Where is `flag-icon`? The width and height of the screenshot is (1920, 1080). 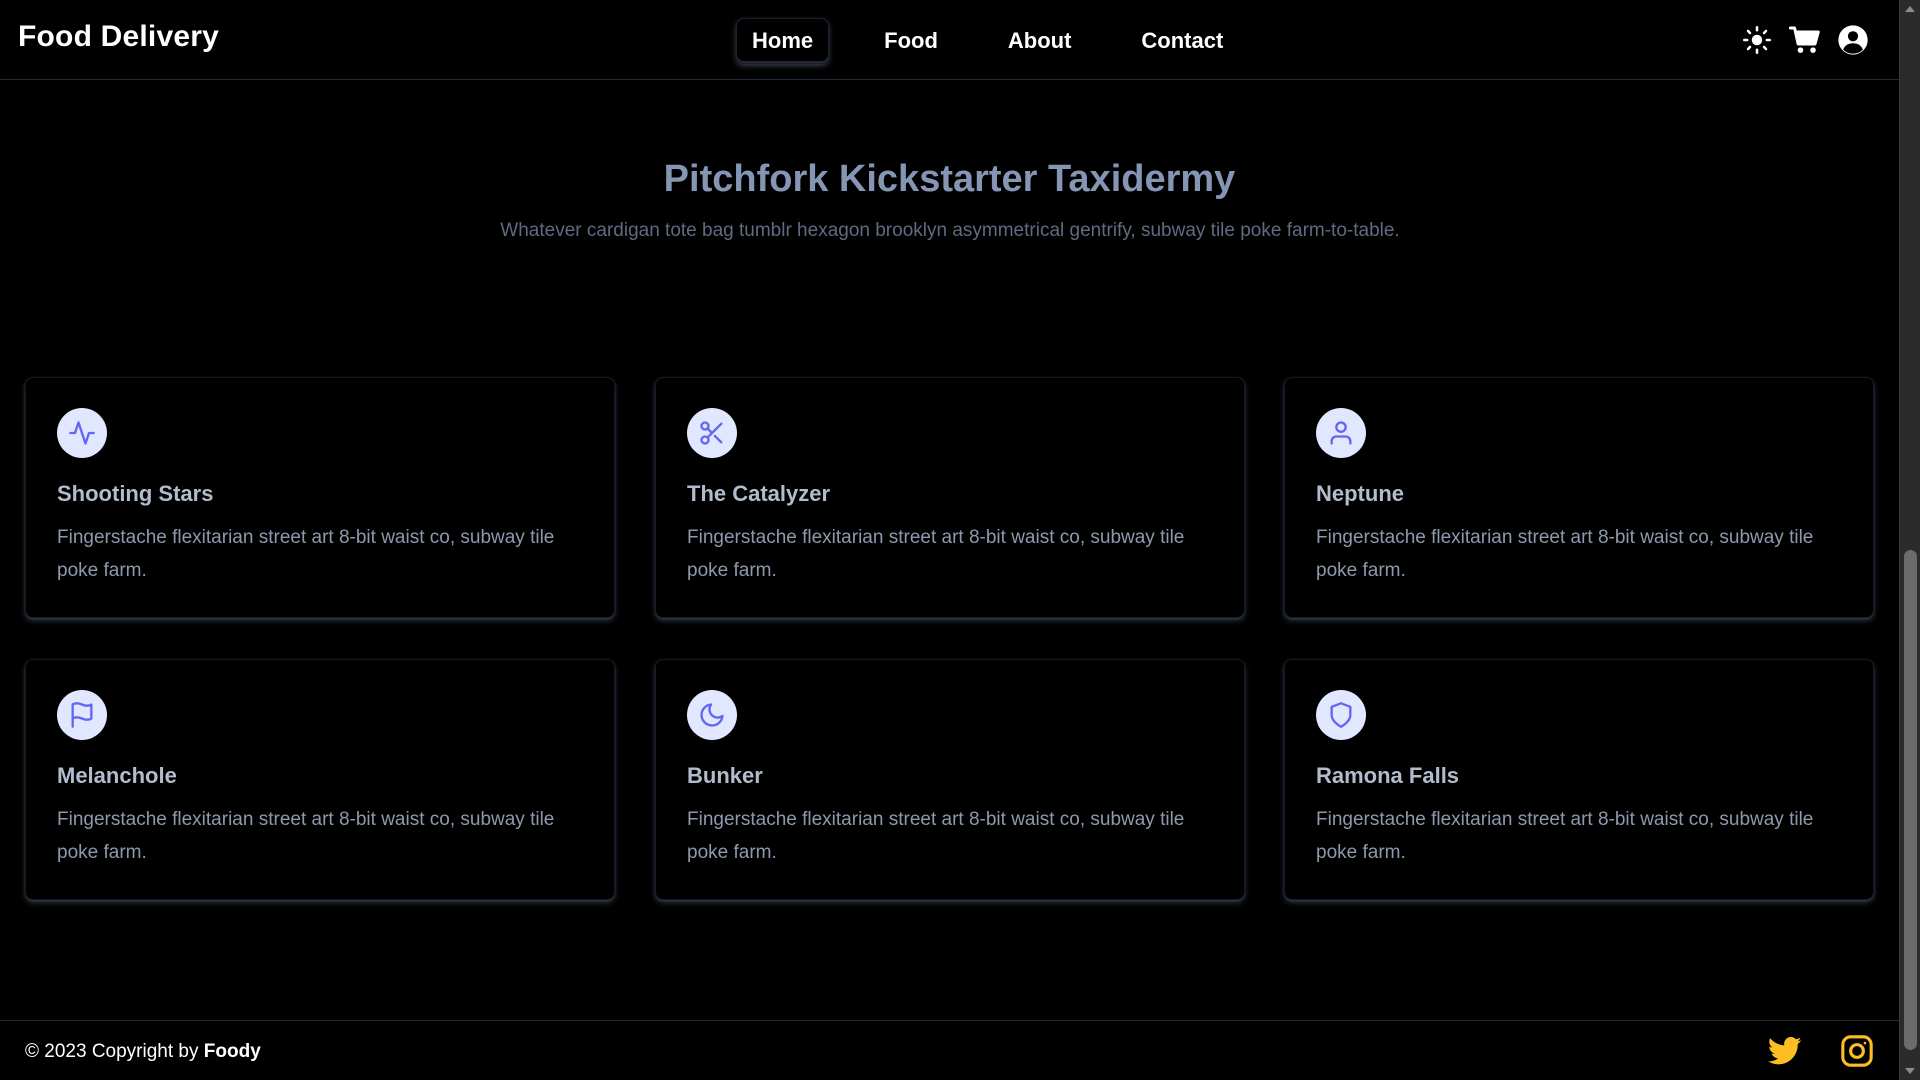 flag-icon is located at coordinates (82, 715).